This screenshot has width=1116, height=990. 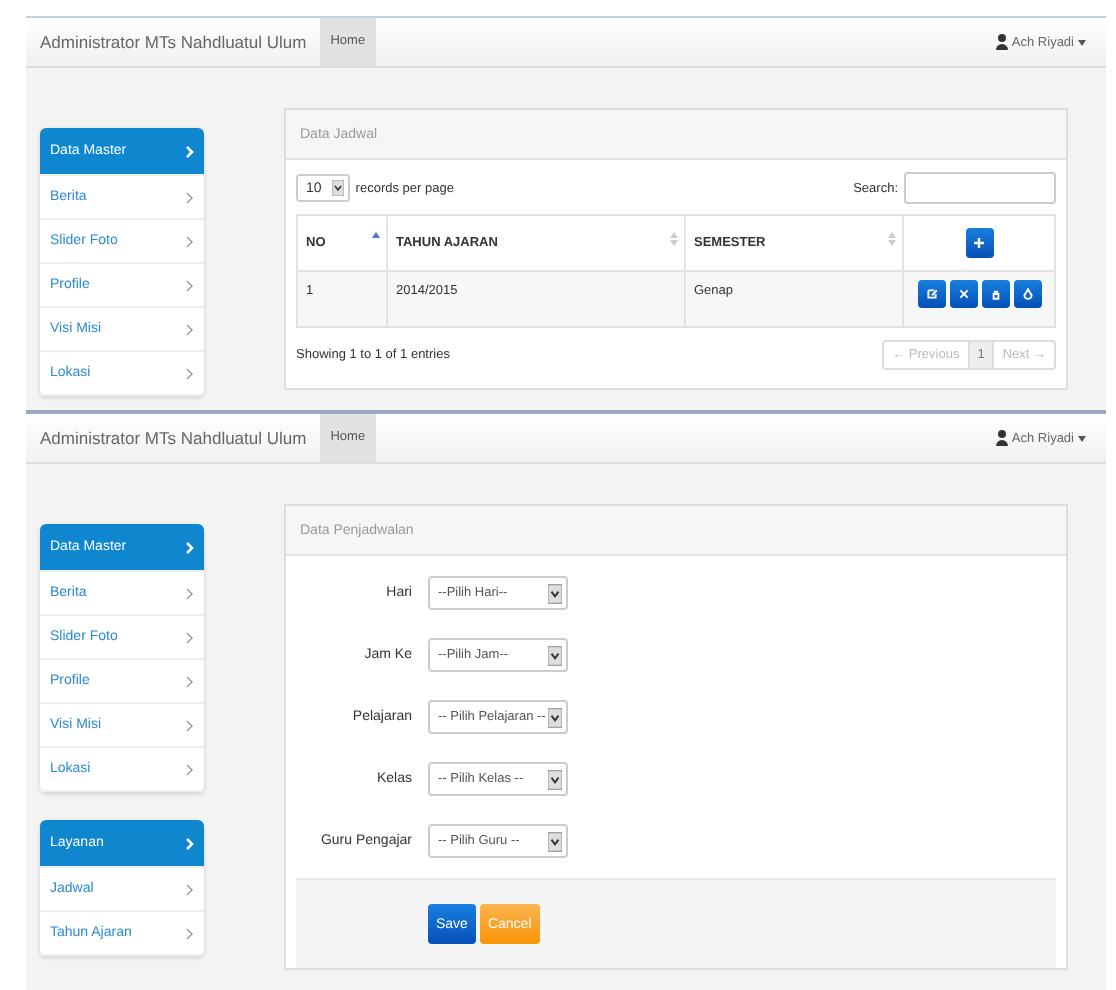 I want to click on edit-icon, so click(x=931, y=294).